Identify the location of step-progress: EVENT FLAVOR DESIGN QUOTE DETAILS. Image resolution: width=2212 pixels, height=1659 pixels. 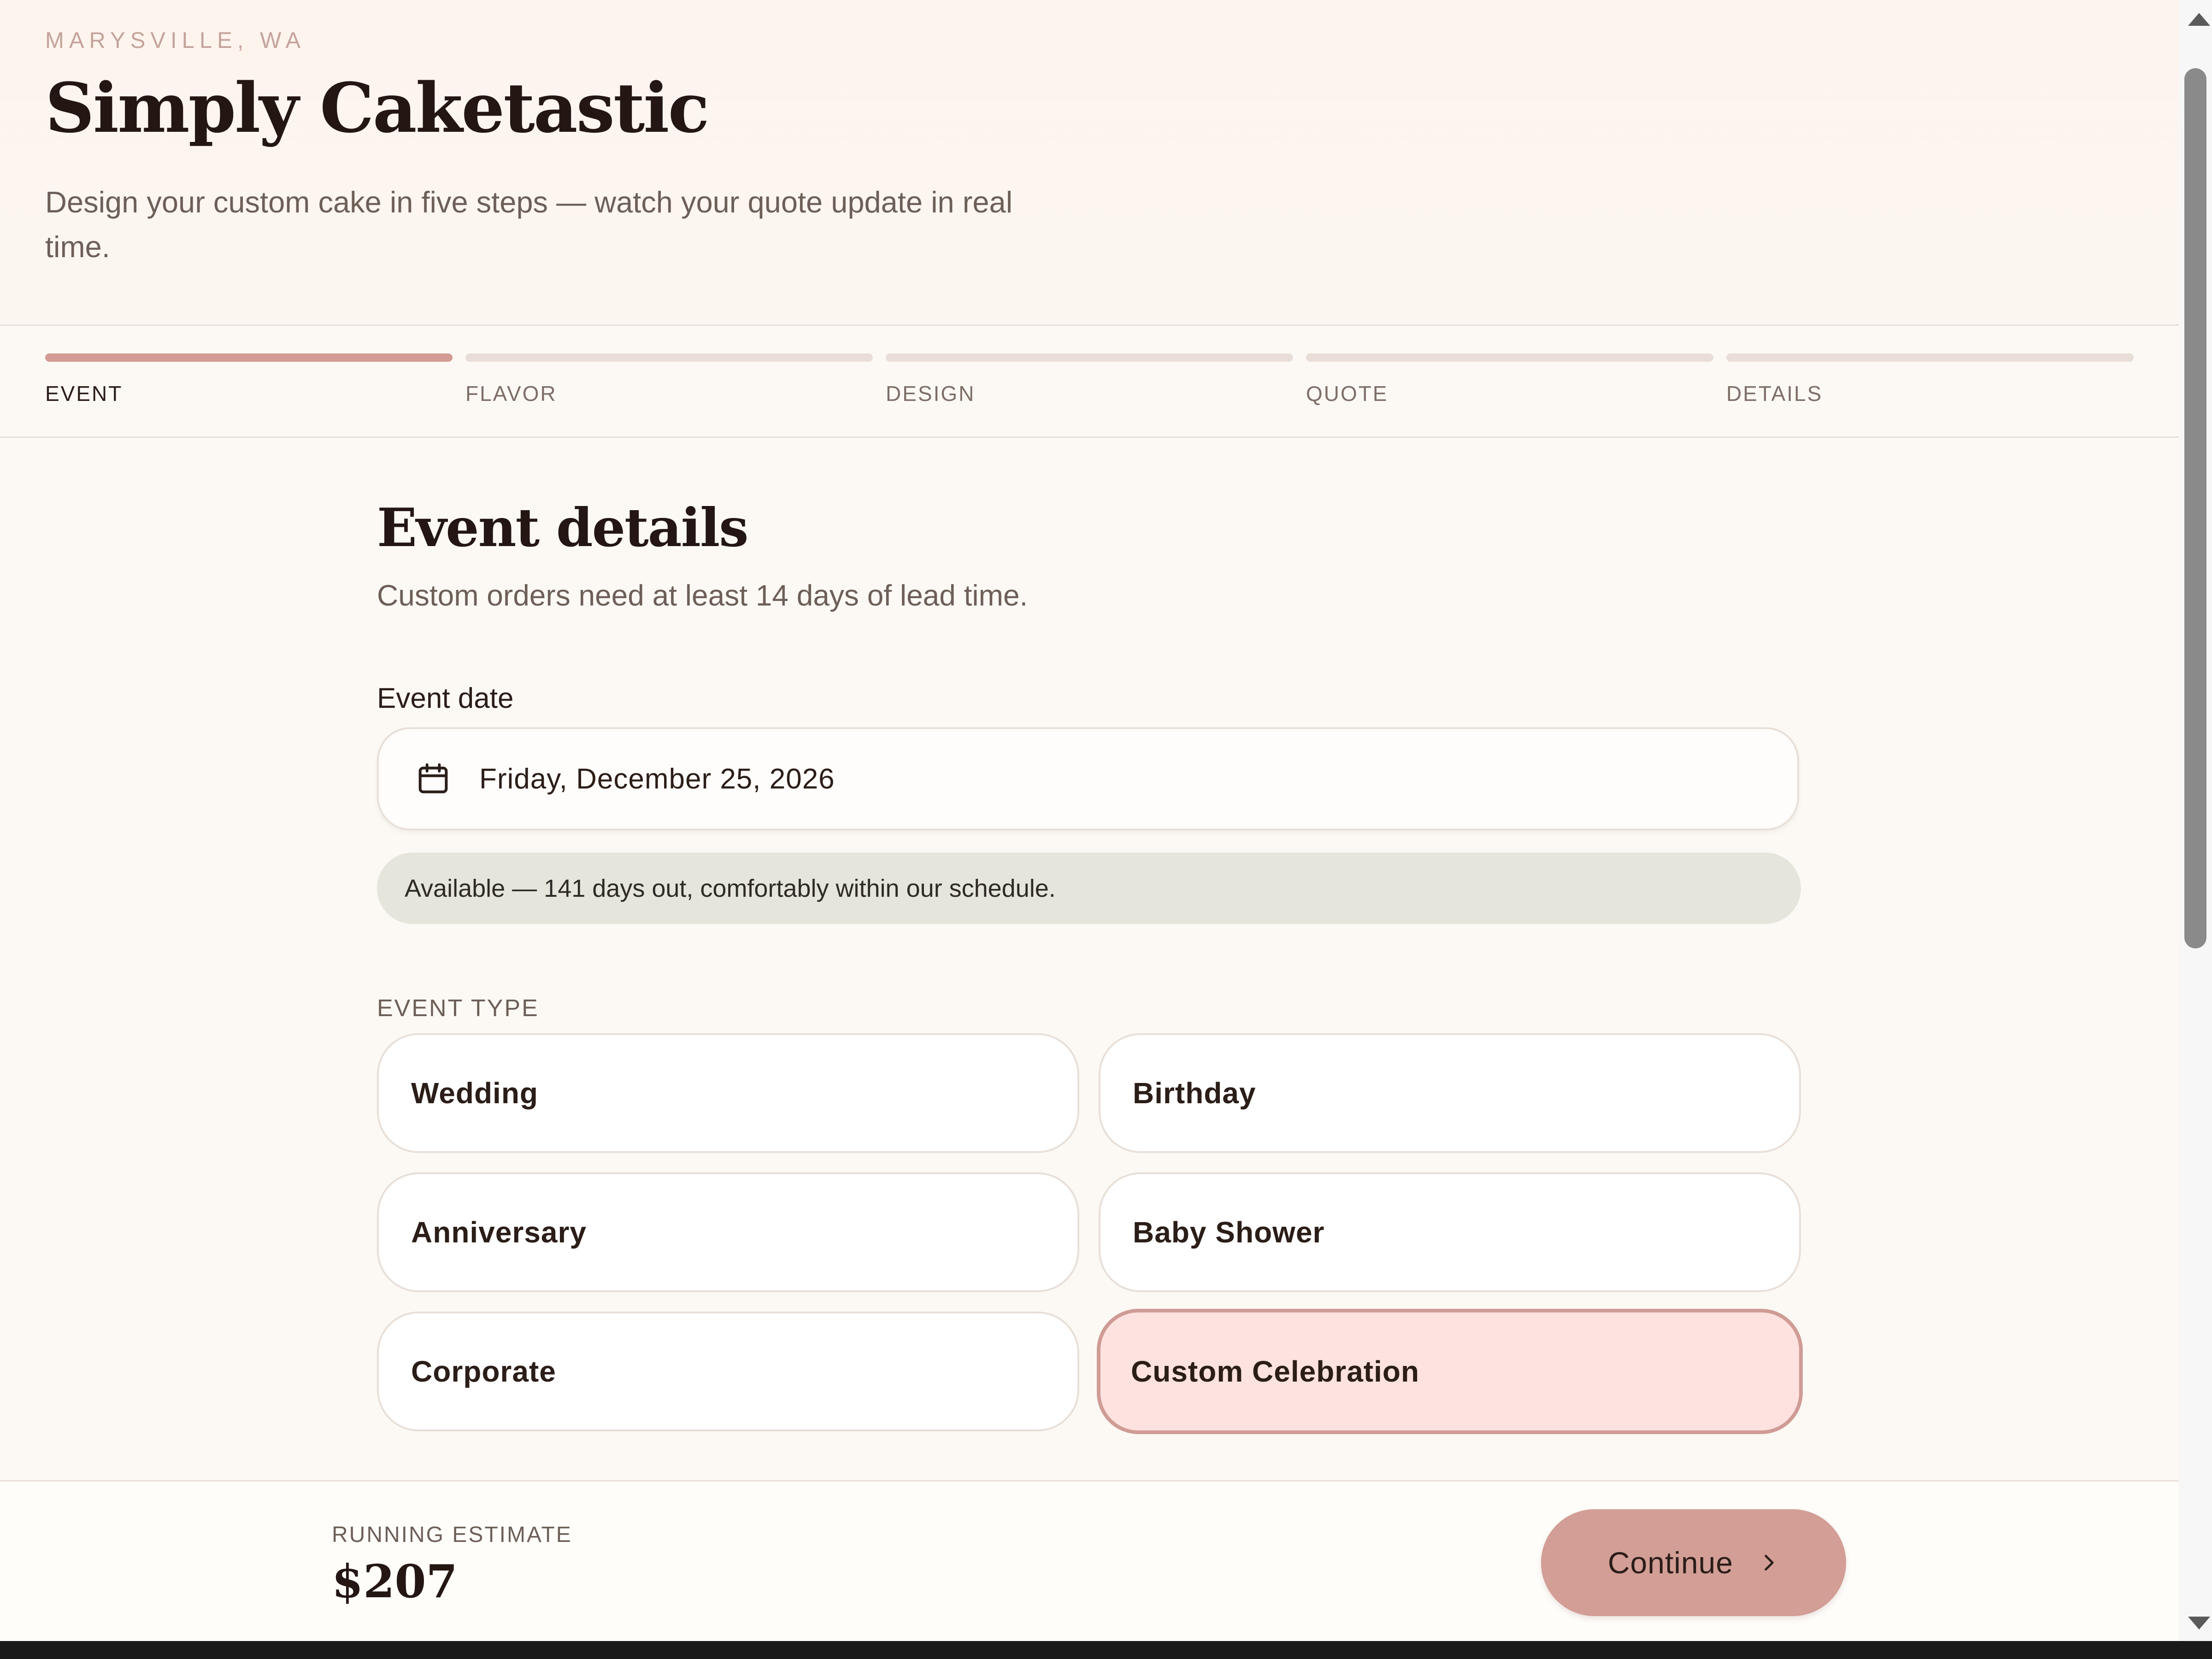
(1089, 382).